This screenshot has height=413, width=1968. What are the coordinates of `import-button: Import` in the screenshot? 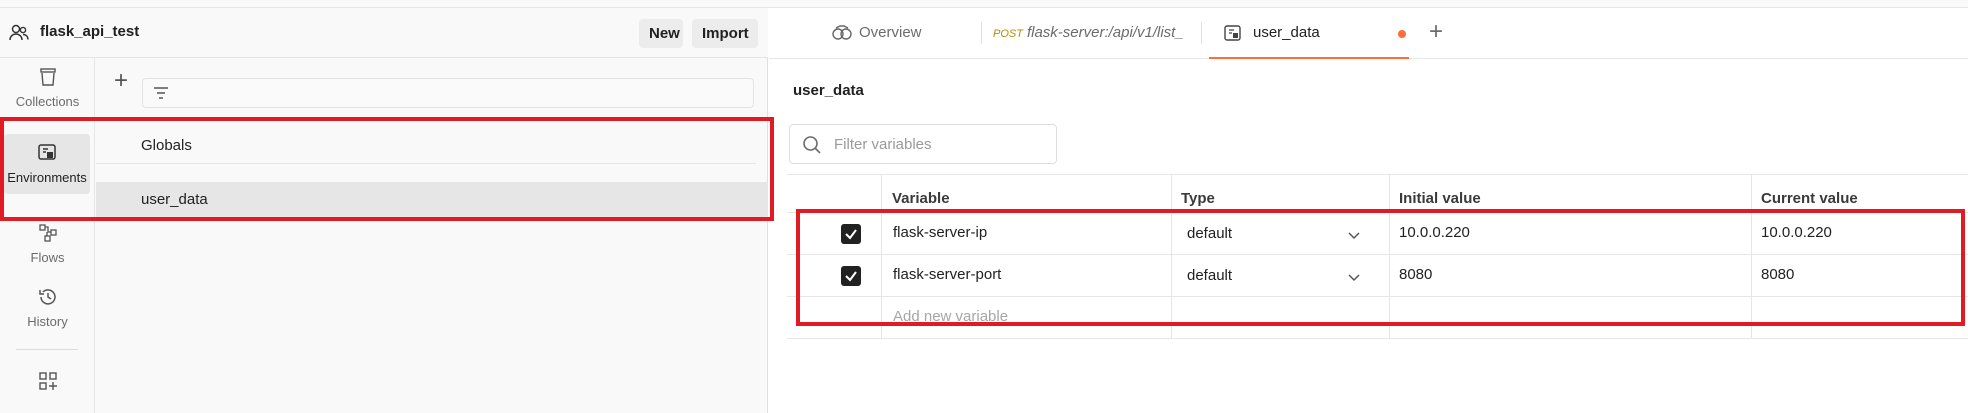 It's located at (725, 33).